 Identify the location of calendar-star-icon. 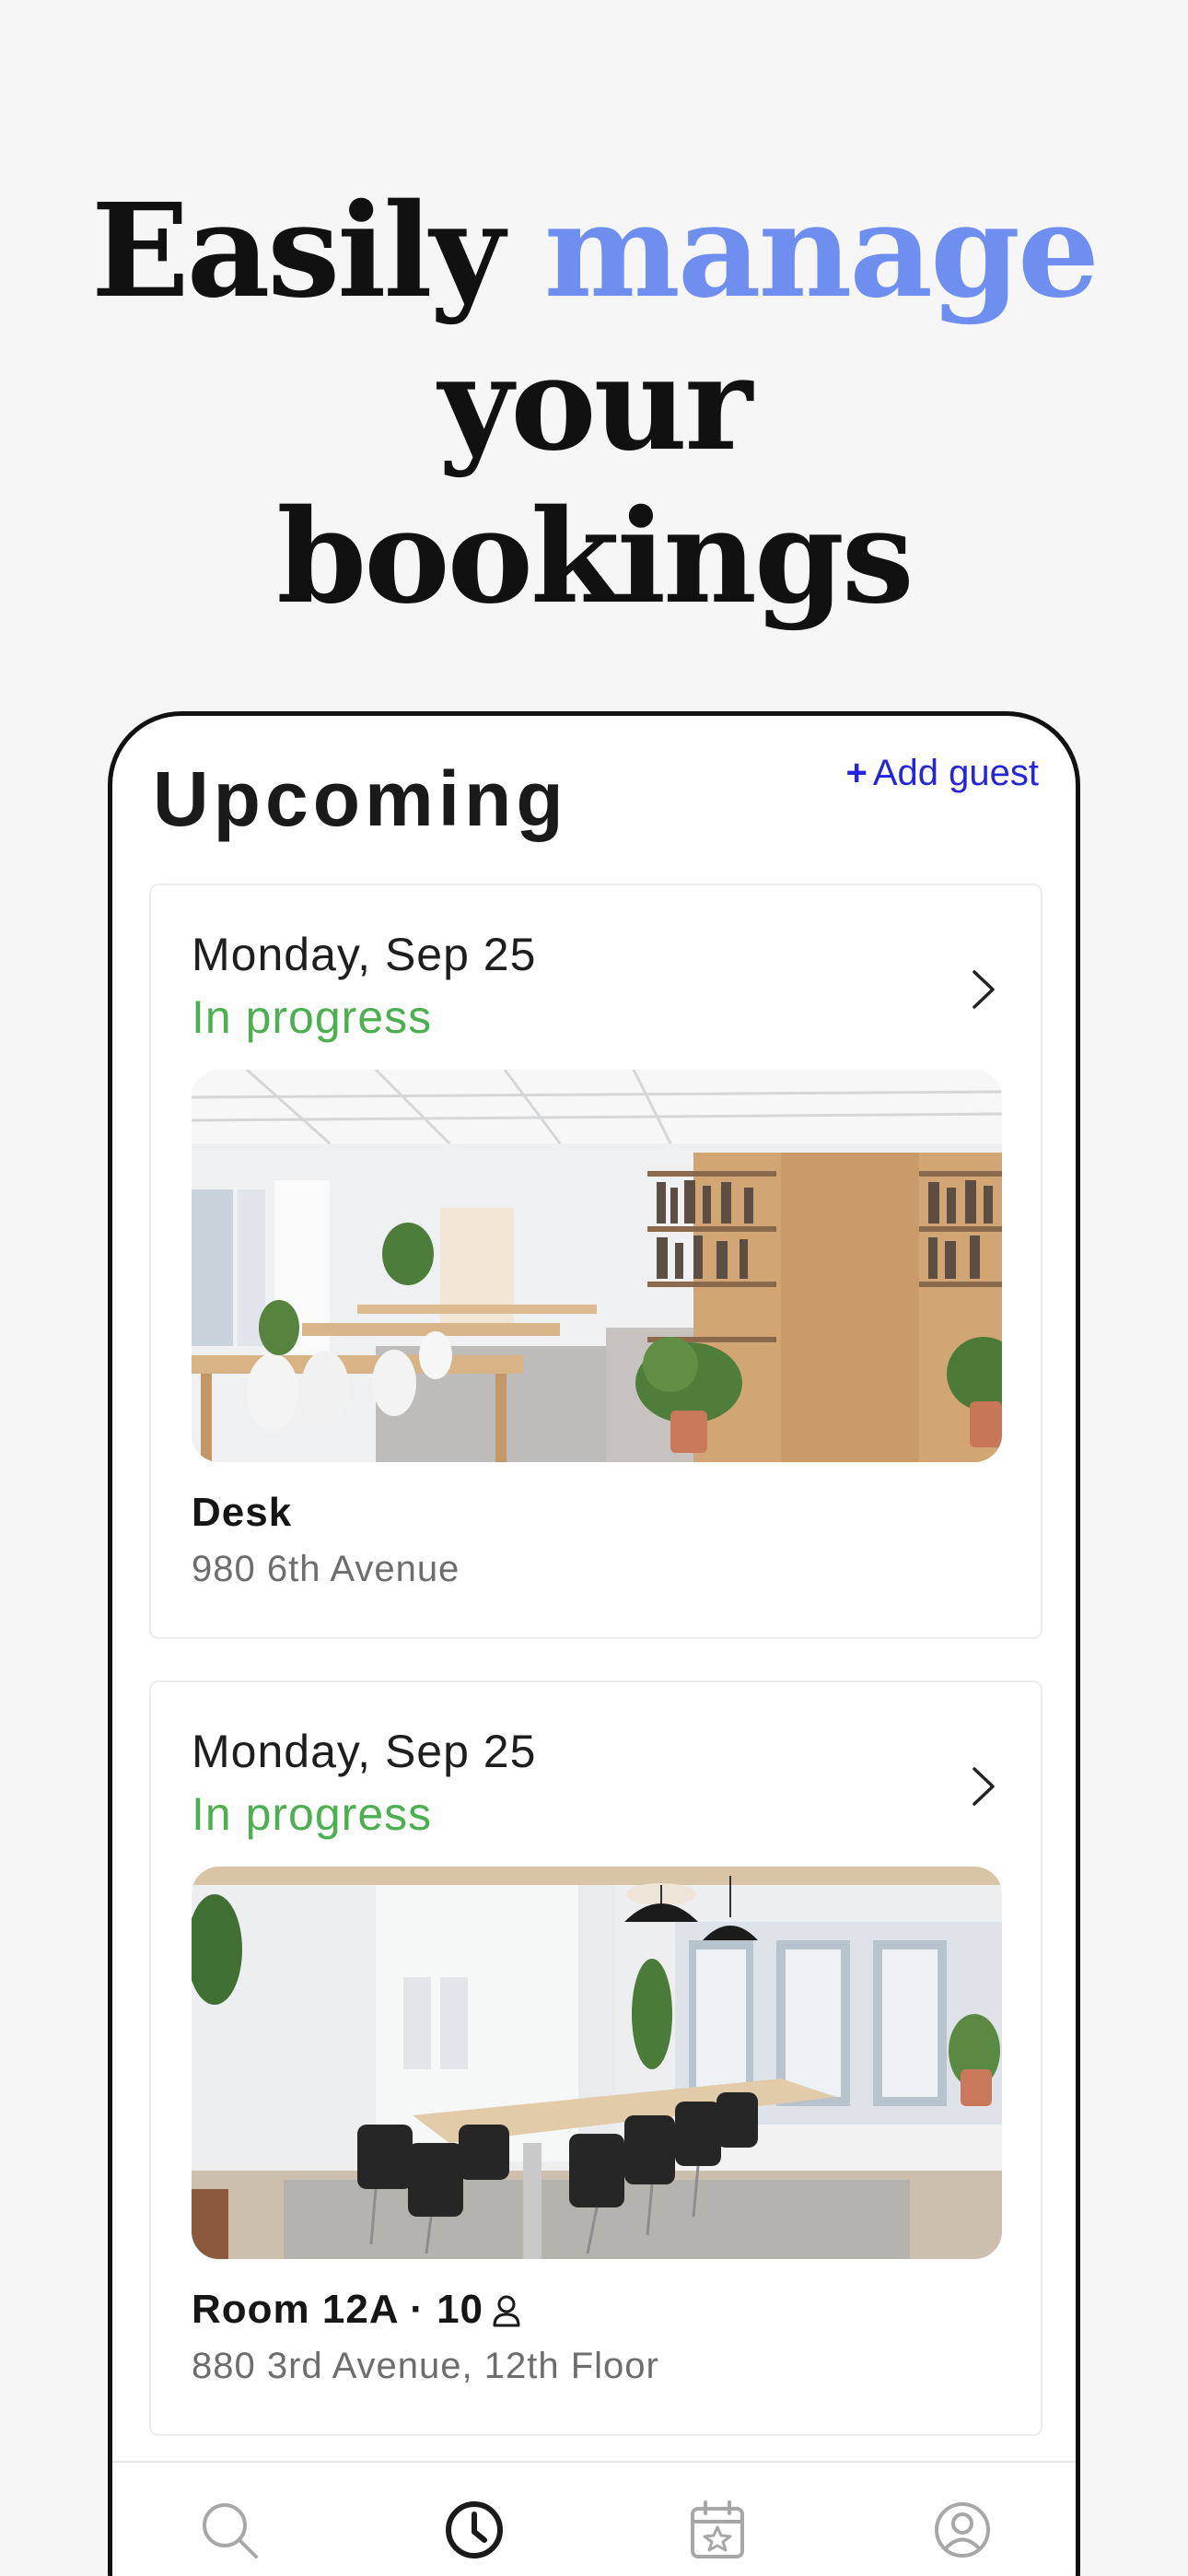
(717, 2530).